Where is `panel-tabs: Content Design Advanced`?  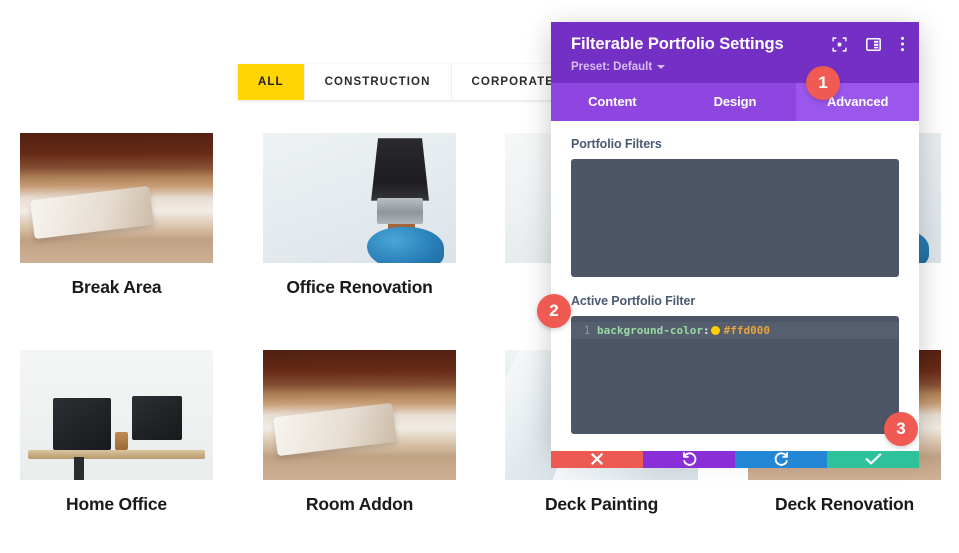 panel-tabs: Content Design Advanced is located at coordinates (735, 101).